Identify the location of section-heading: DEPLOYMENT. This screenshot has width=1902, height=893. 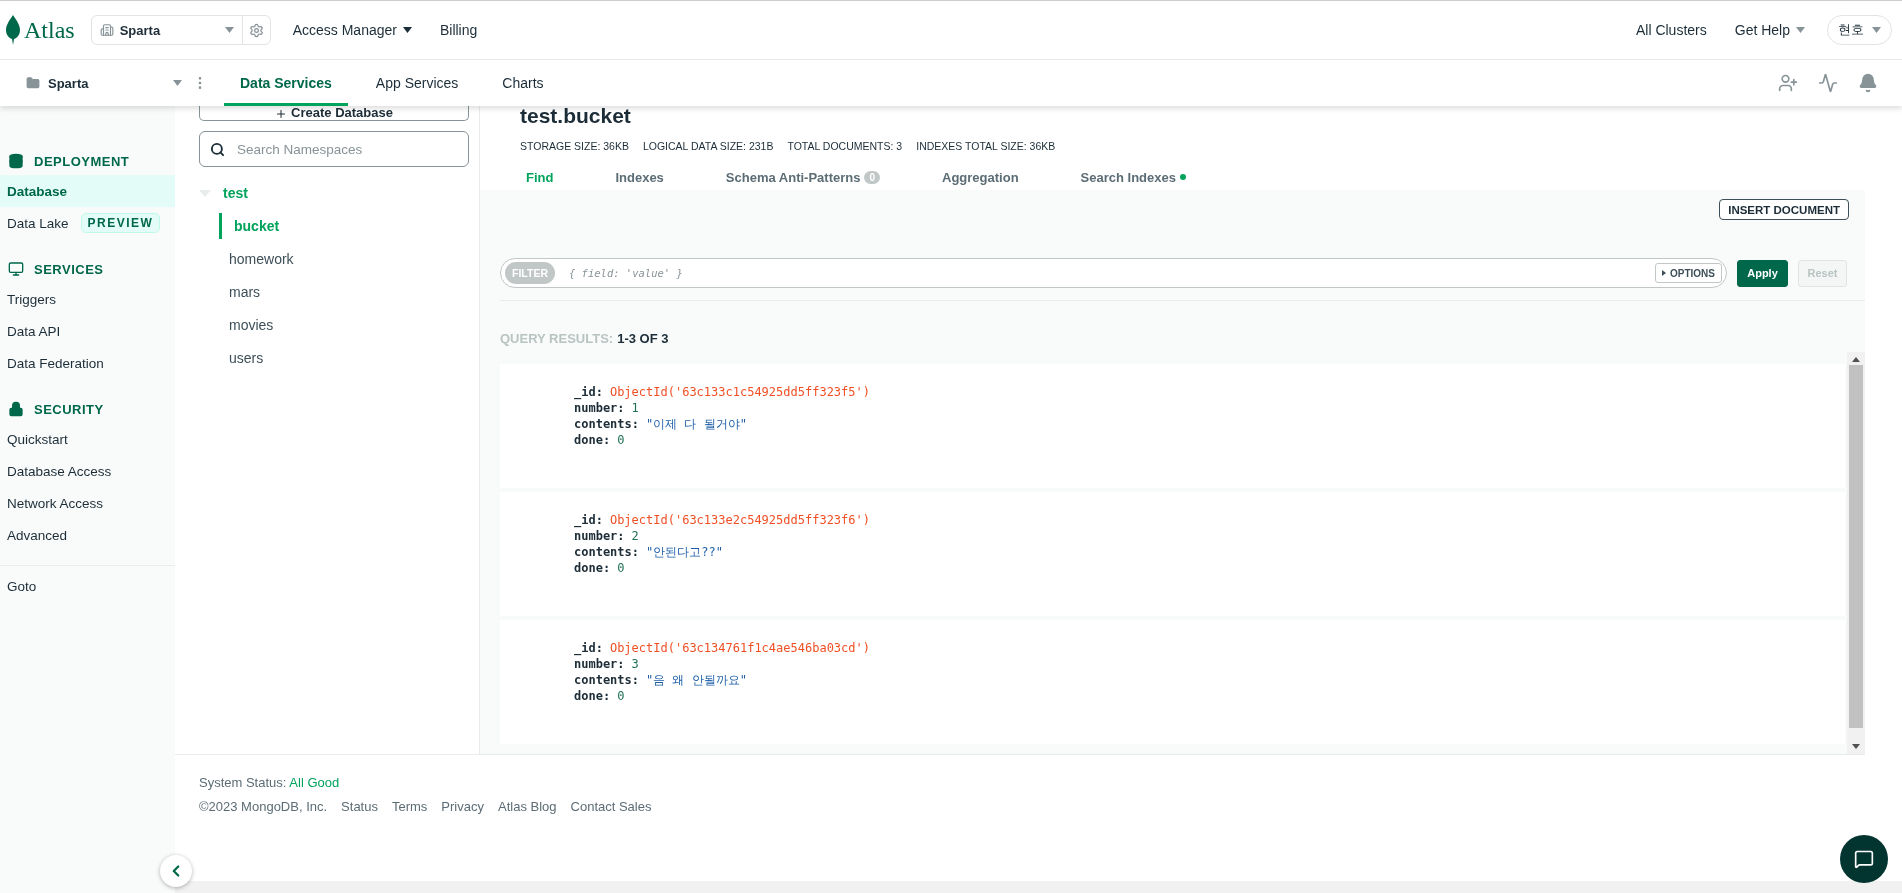
(87, 161).